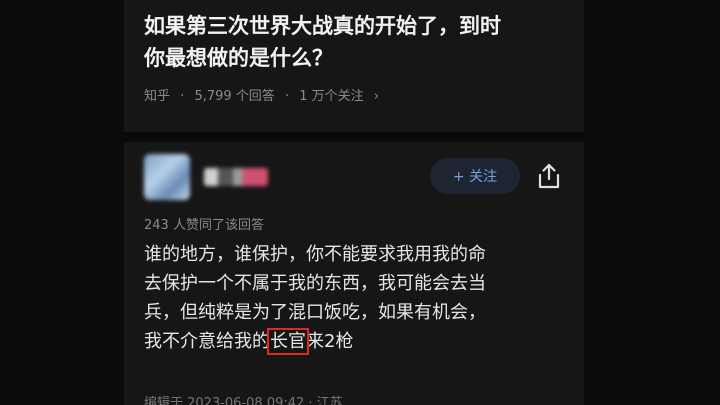 The height and width of the screenshot is (405, 720). What do you see at coordinates (207, 341) in the screenshot?
I see `answer-text: 我不介意给我的` at bounding box center [207, 341].